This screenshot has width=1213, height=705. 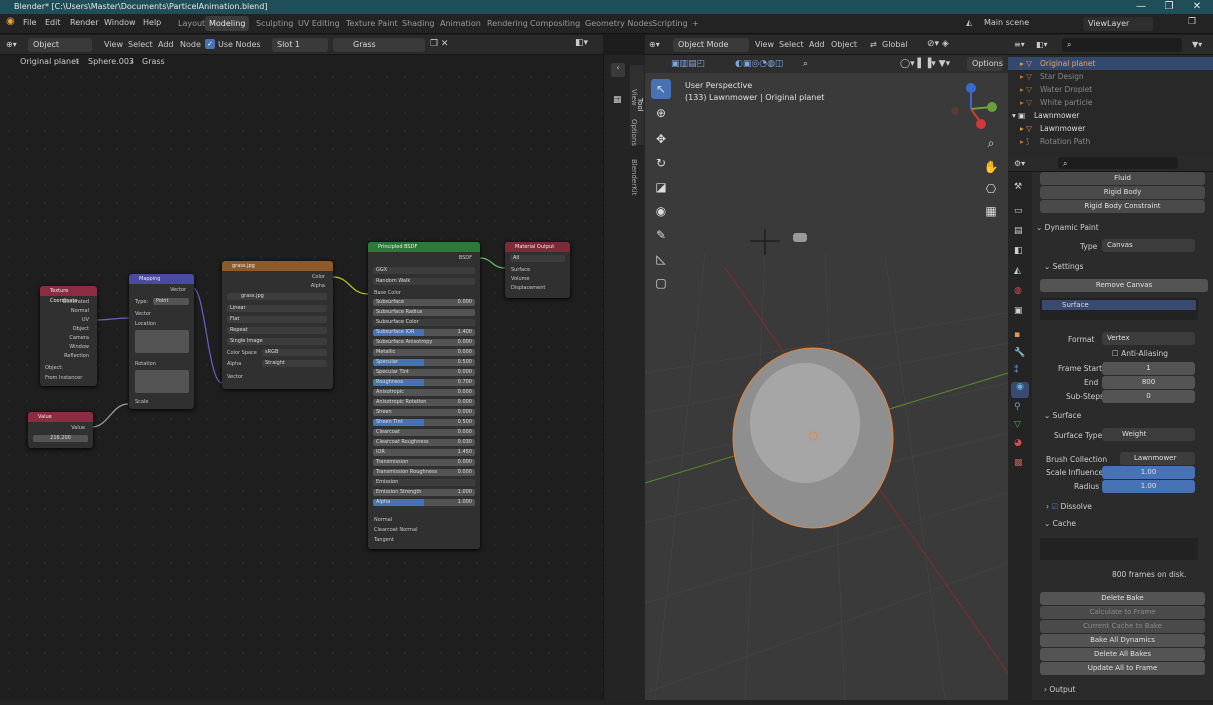 I want to click on output-subpanel-header: › Output, so click(x=1059, y=689).